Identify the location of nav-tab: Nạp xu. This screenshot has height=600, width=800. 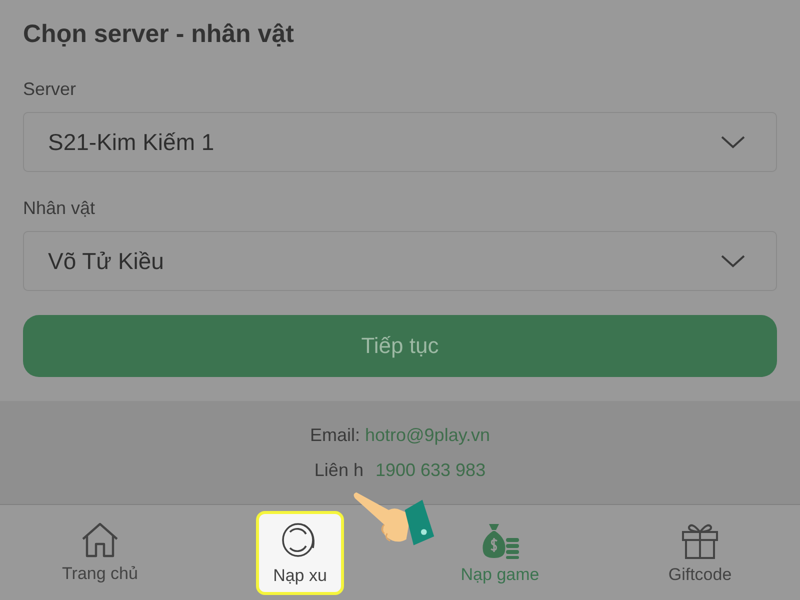
(300, 552).